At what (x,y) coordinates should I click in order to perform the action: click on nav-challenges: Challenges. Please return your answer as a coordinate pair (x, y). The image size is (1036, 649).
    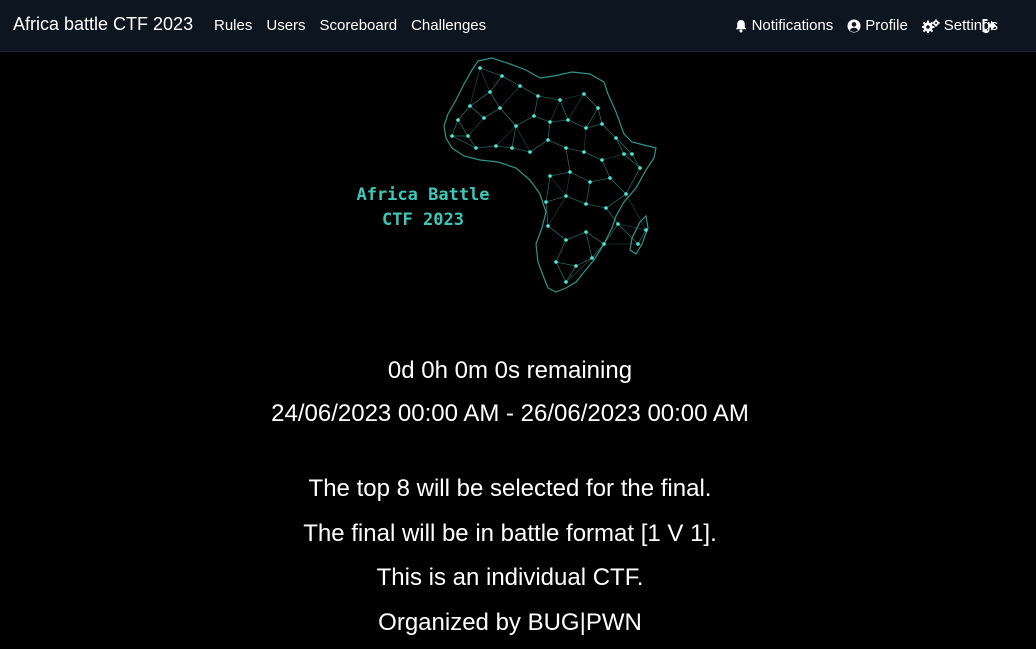
    Looking at the image, I should click on (448, 25).